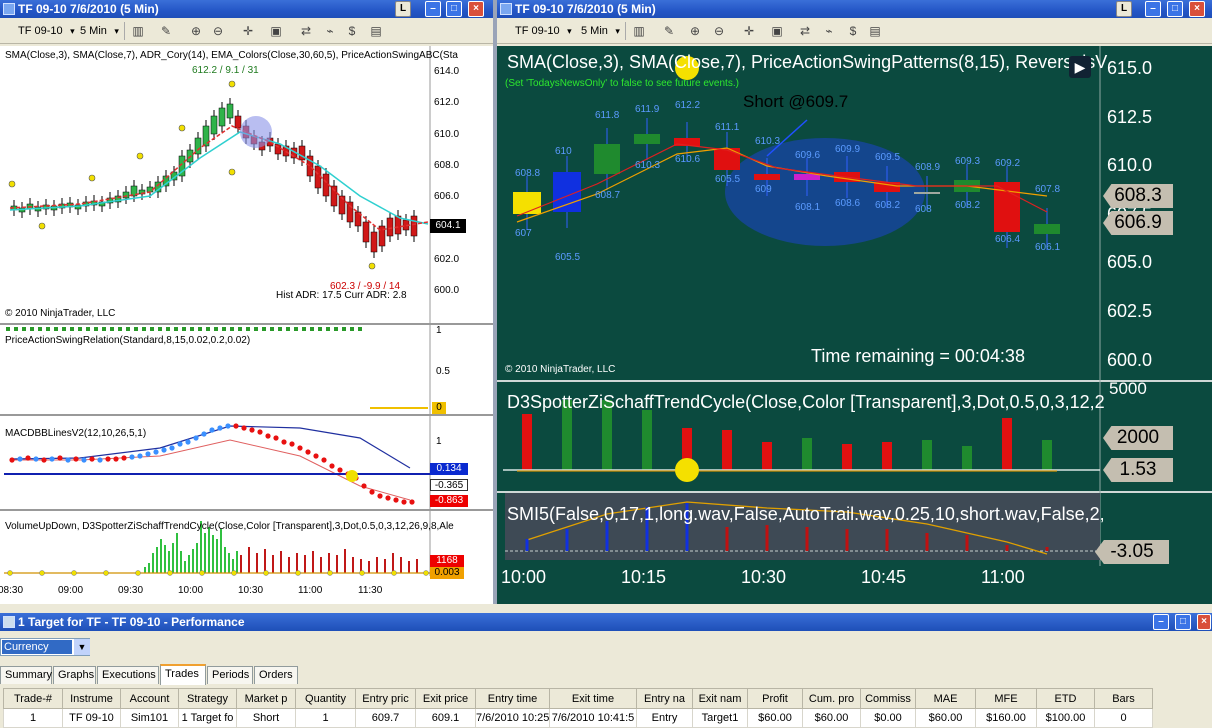 The image size is (1212, 728). Describe the element at coordinates (593, 698) in the screenshot. I see `column-header: Exit time` at that location.